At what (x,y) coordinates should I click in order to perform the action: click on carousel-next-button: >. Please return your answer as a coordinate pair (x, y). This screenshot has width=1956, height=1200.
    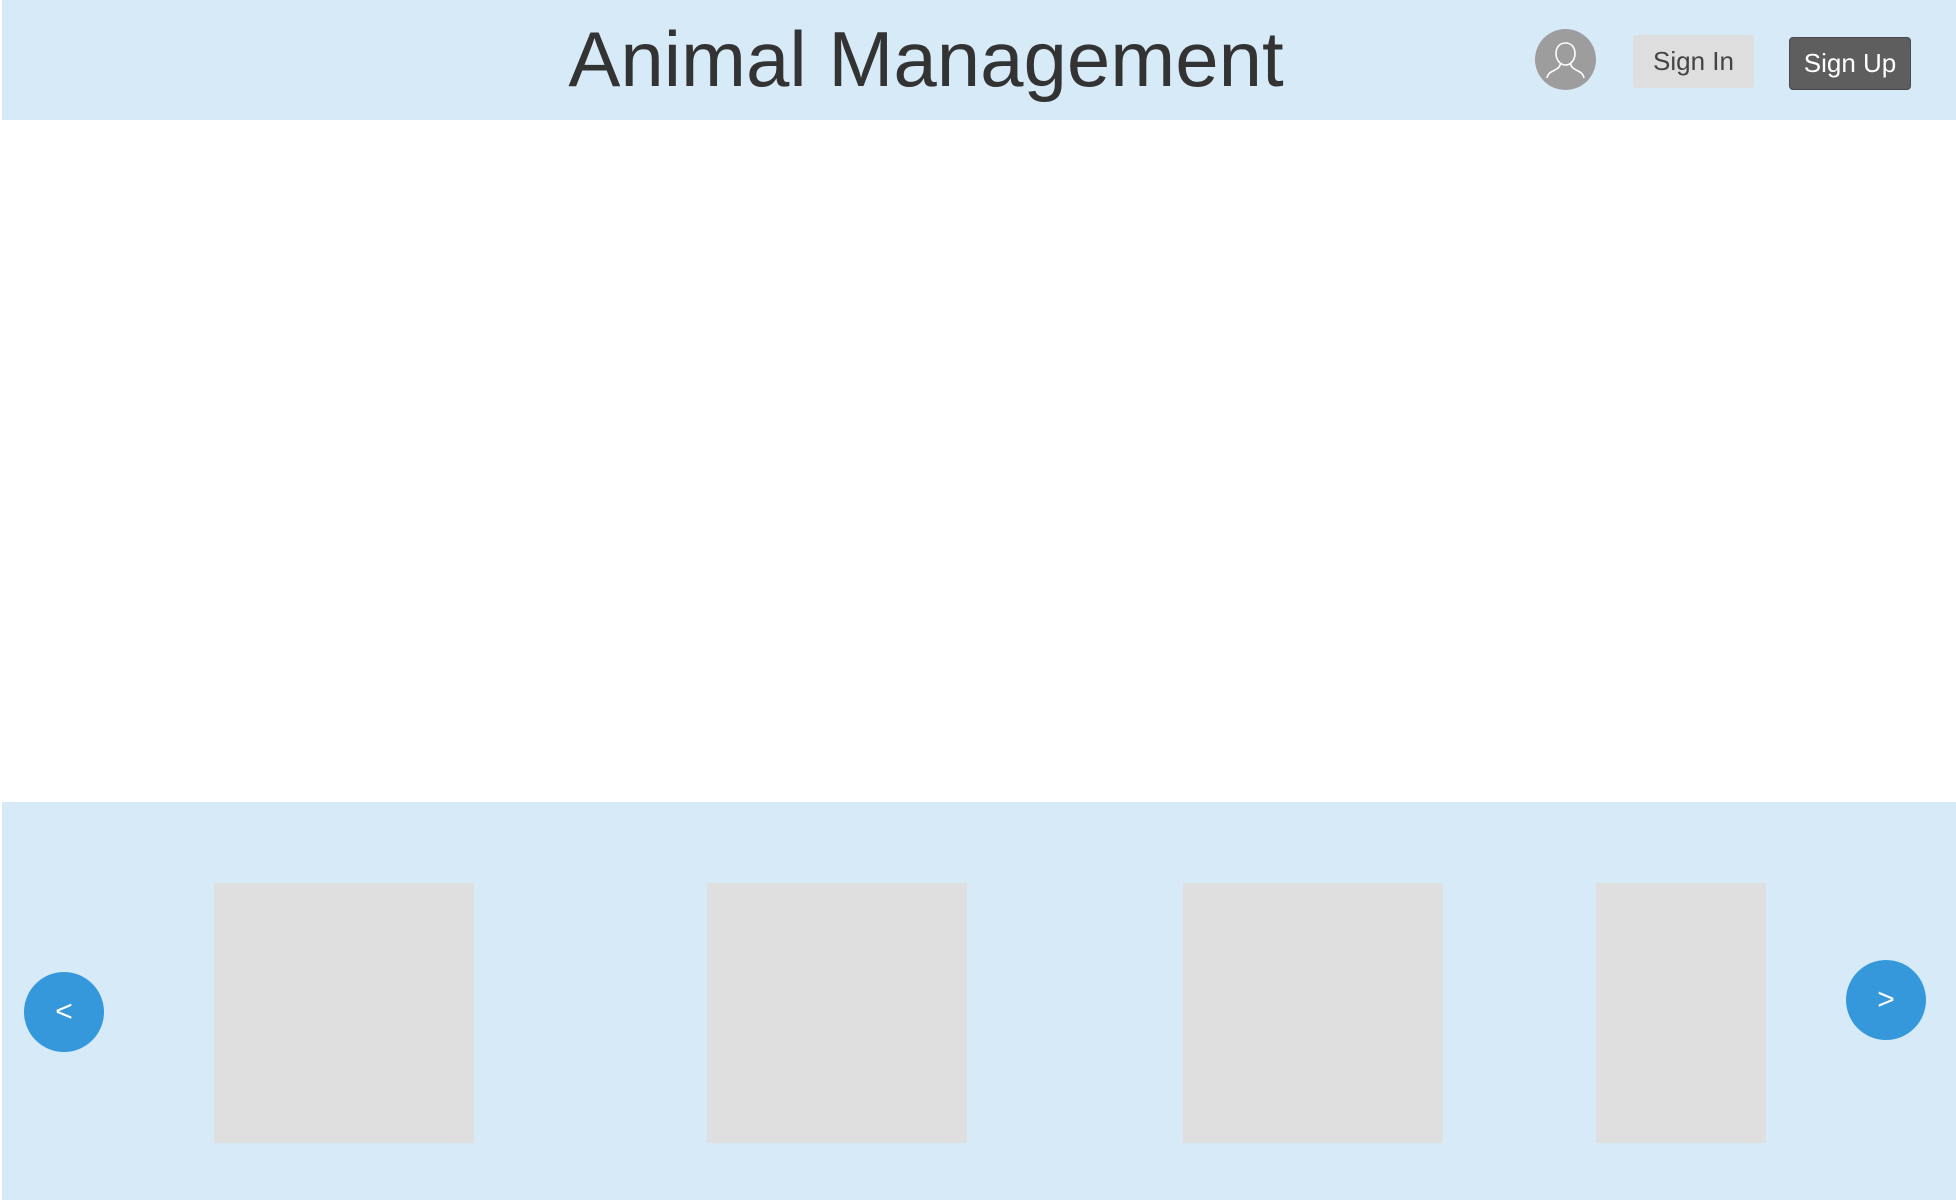
    Looking at the image, I should click on (1886, 1000).